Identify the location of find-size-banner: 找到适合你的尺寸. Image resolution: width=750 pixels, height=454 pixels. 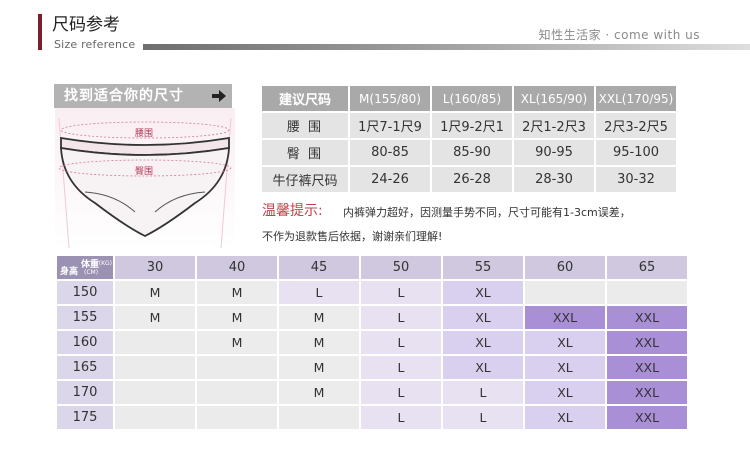
(143, 96).